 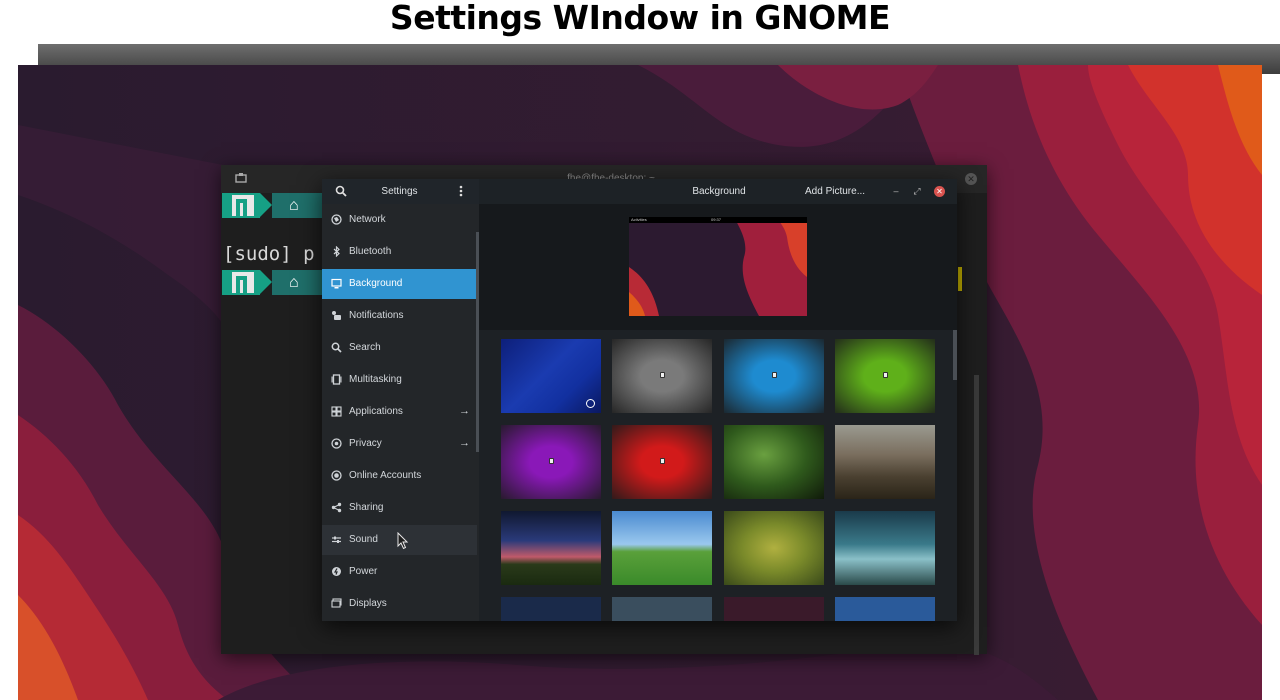 I want to click on sidebar-item-search: Search, so click(x=399, y=348).